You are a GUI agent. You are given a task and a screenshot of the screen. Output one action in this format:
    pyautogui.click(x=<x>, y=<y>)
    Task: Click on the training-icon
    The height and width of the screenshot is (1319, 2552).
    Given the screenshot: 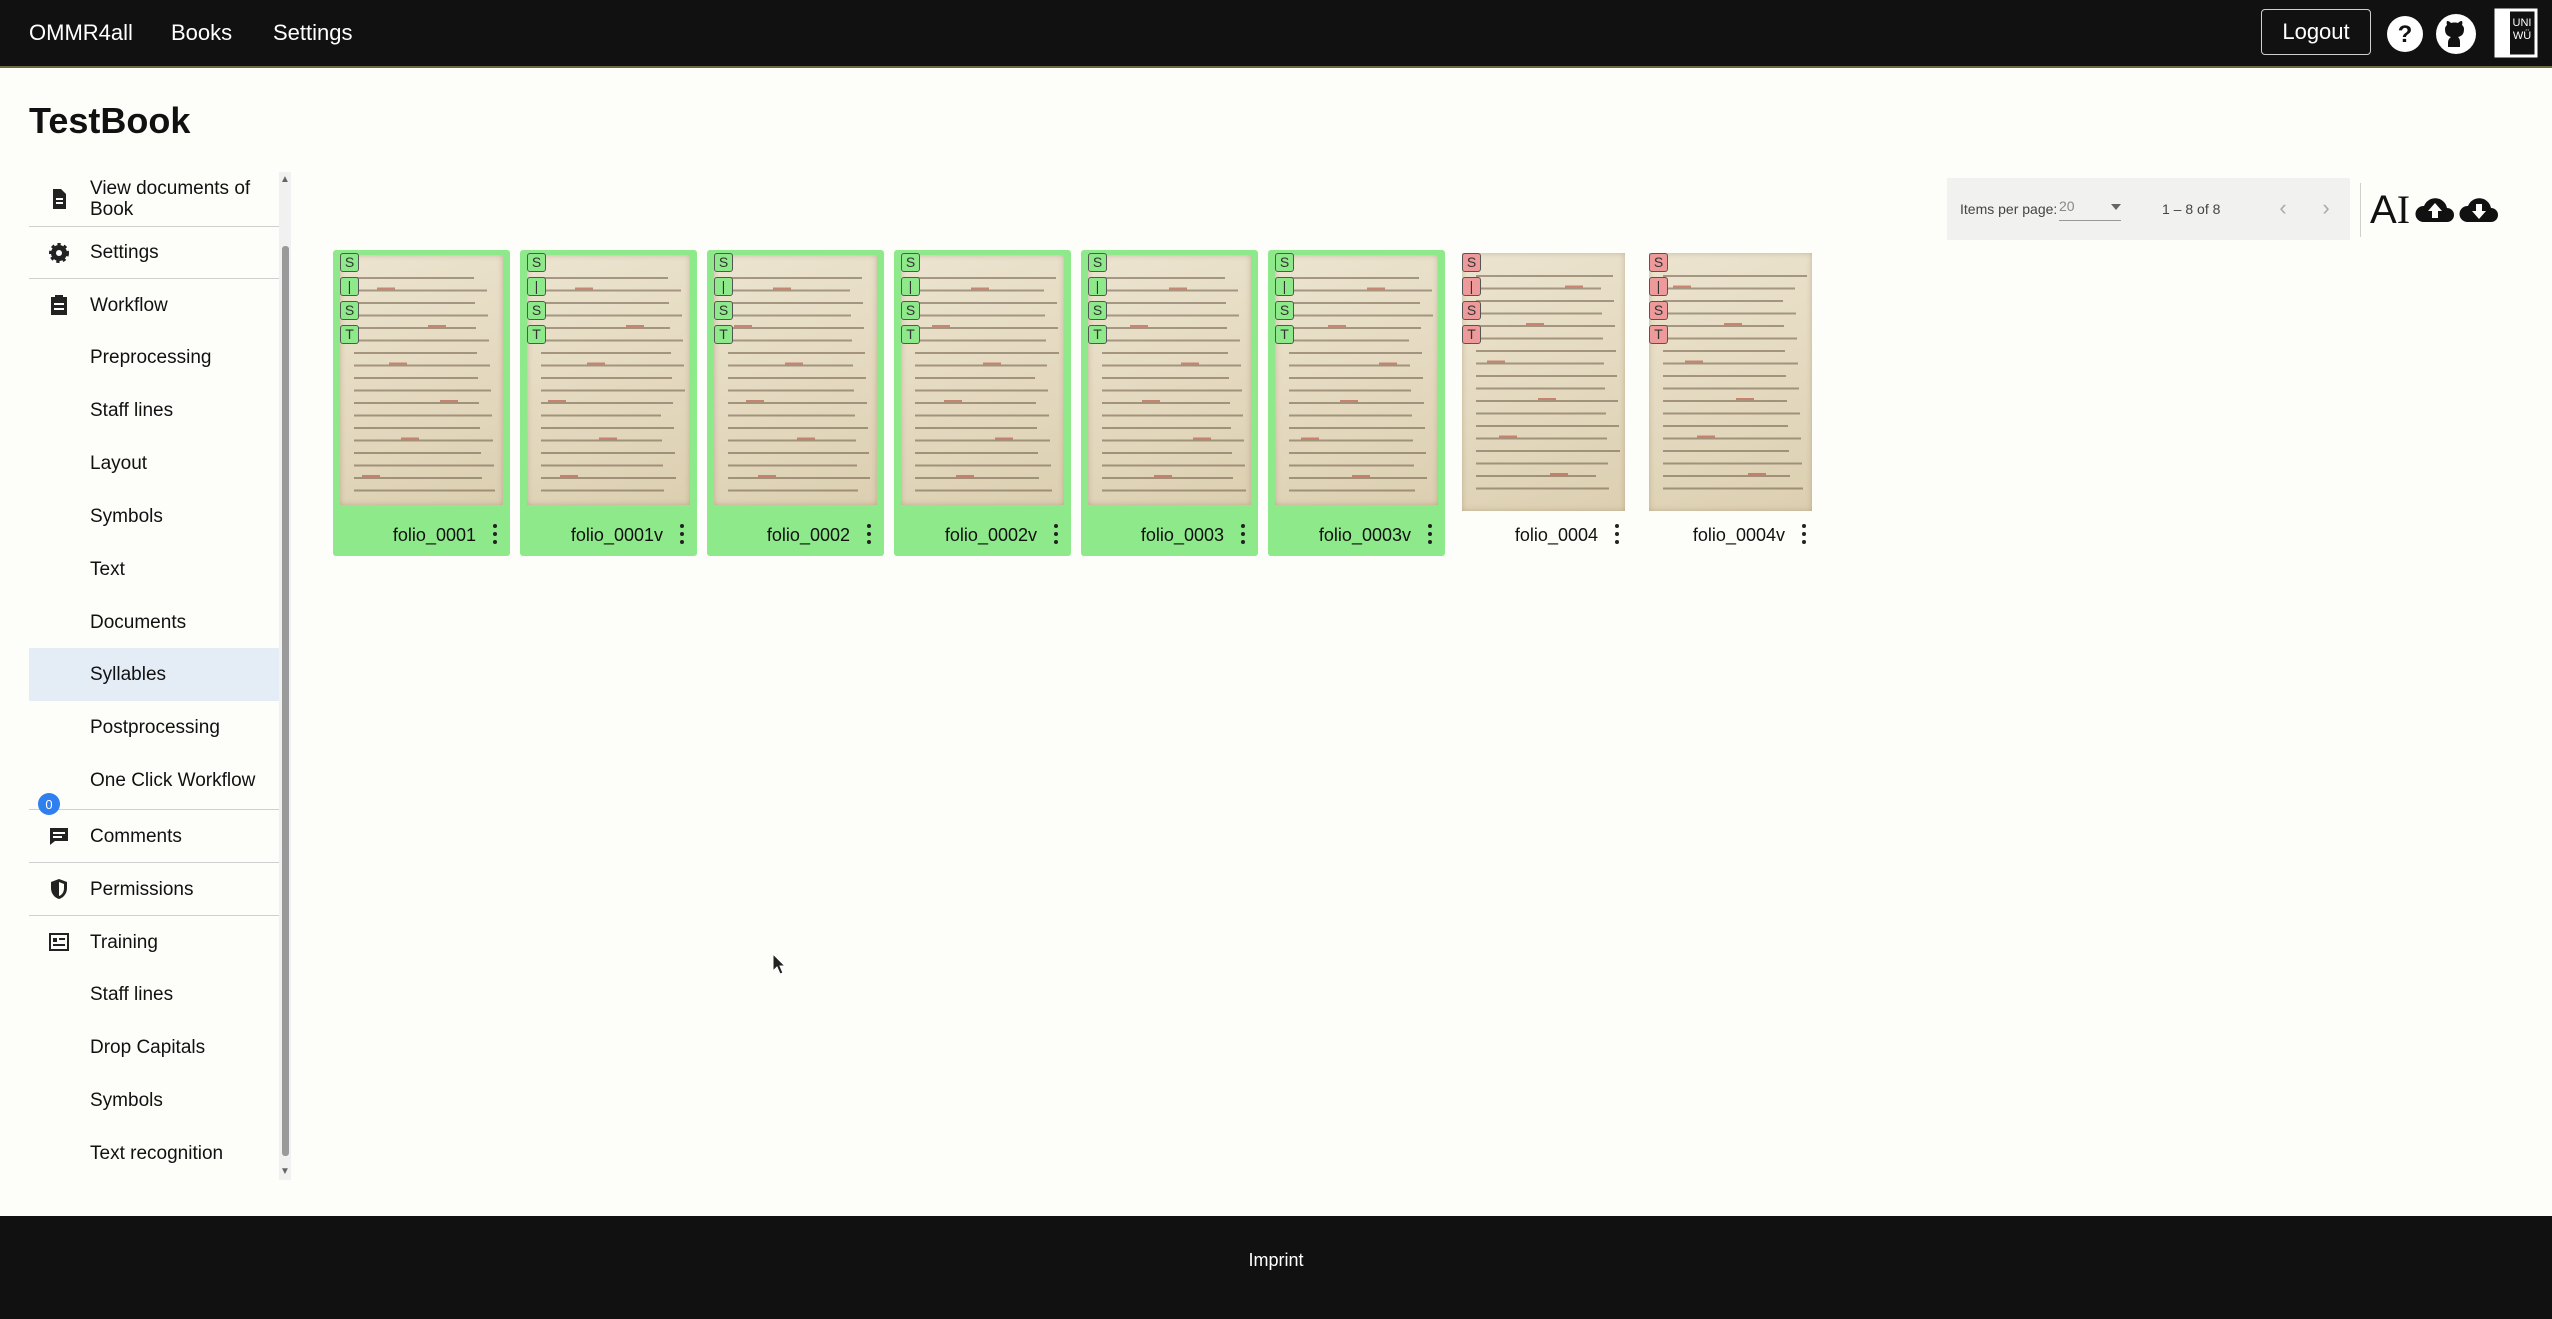 What is the action you would take?
    pyautogui.click(x=59, y=942)
    